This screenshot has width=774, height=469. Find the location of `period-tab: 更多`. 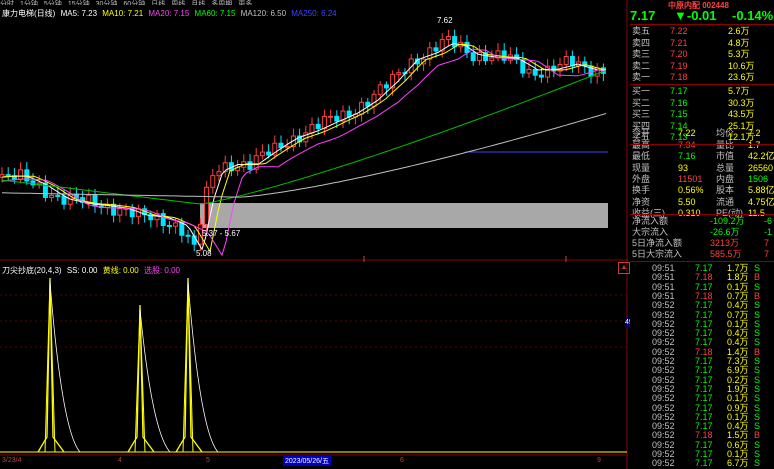

period-tab: 更多 is located at coordinates (245, 3).